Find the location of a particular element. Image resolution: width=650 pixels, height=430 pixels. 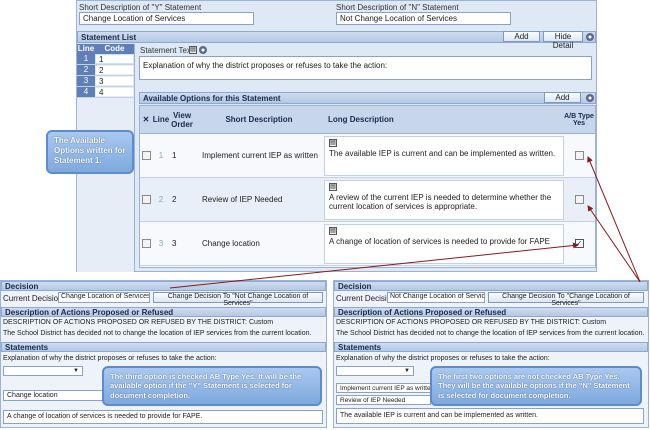

arrow-n1 is located at coordinates (614, 219).